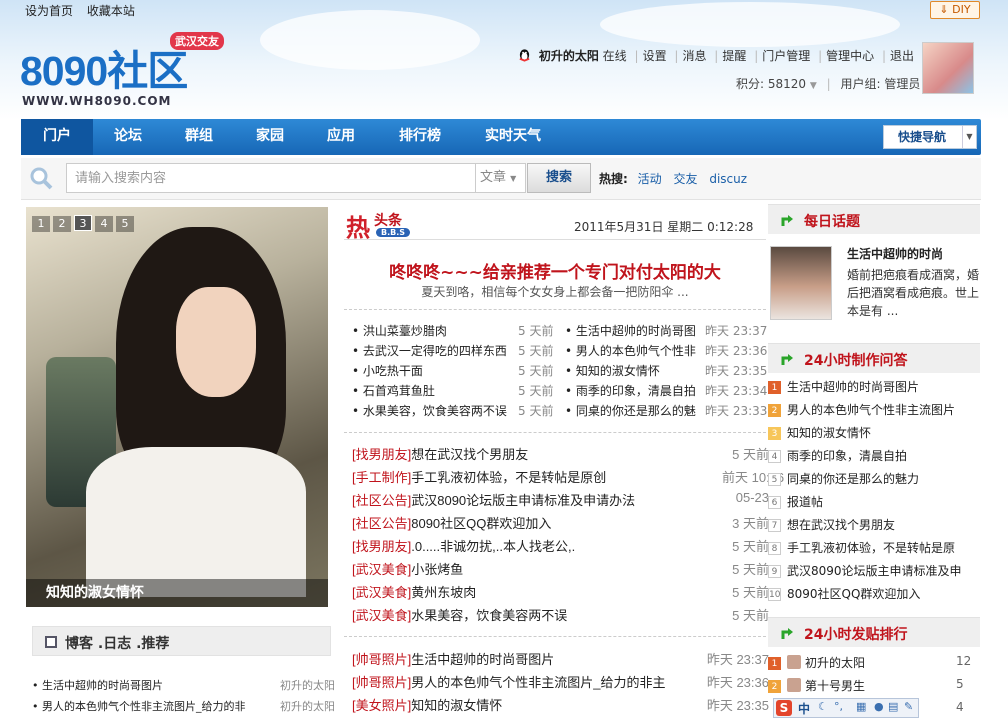 This screenshot has height=719, width=1008. What do you see at coordinates (823, 706) in the screenshot?
I see `moon-icon: ☾` at bounding box center [823, 706].